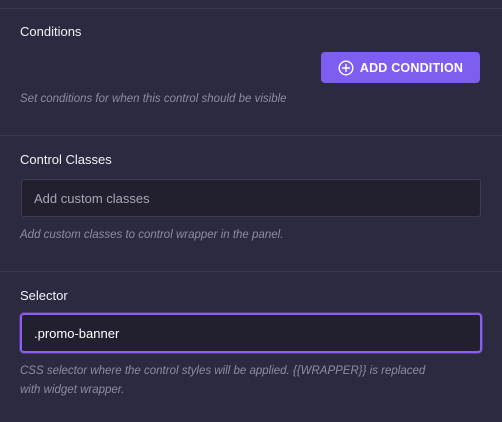 This screenshot has height=422, width=502. I want to click on selector-label: Selector, so click(44, 295).